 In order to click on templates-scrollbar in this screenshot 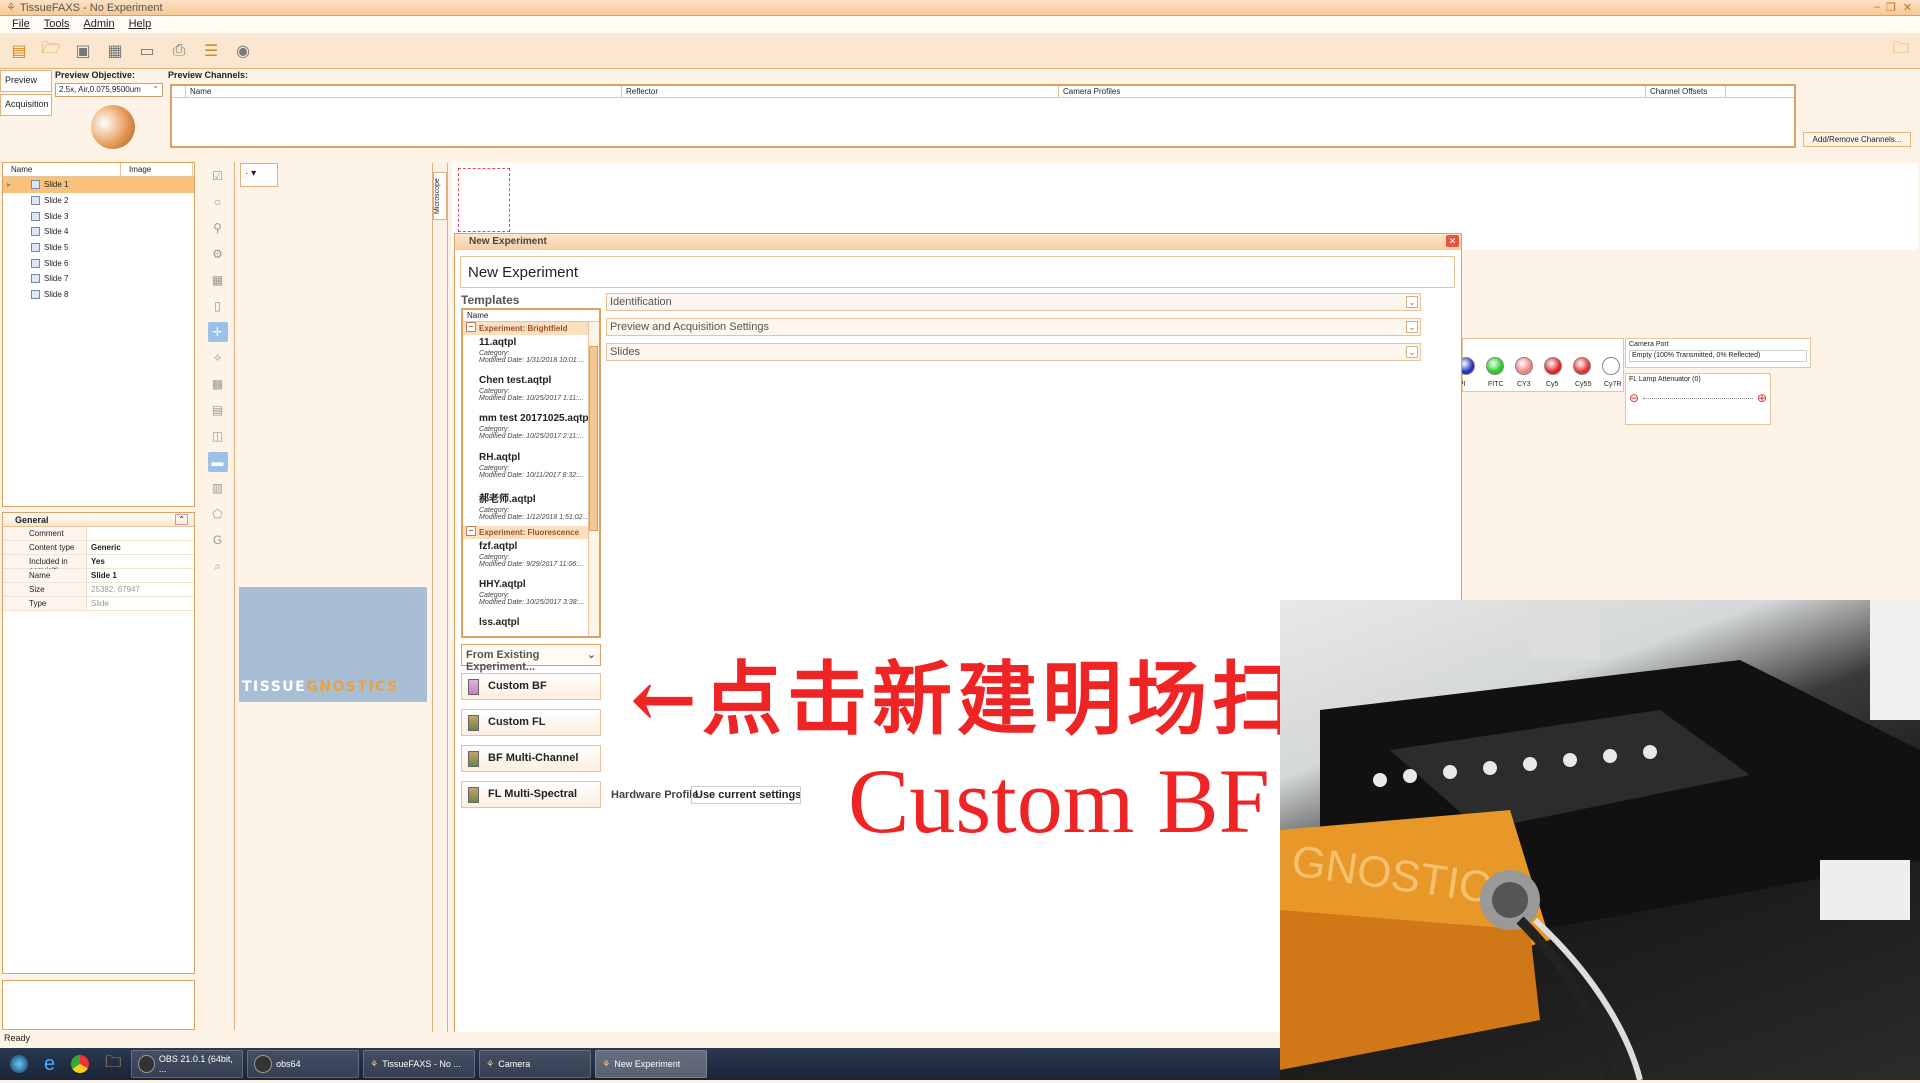, I will do `click(593, 479)`.